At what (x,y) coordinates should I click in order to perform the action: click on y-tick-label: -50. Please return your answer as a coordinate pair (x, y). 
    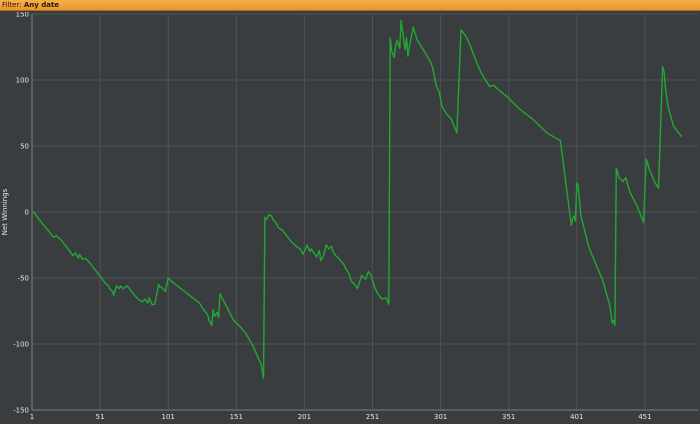
    Looking at the image, I should click on (23, 279).